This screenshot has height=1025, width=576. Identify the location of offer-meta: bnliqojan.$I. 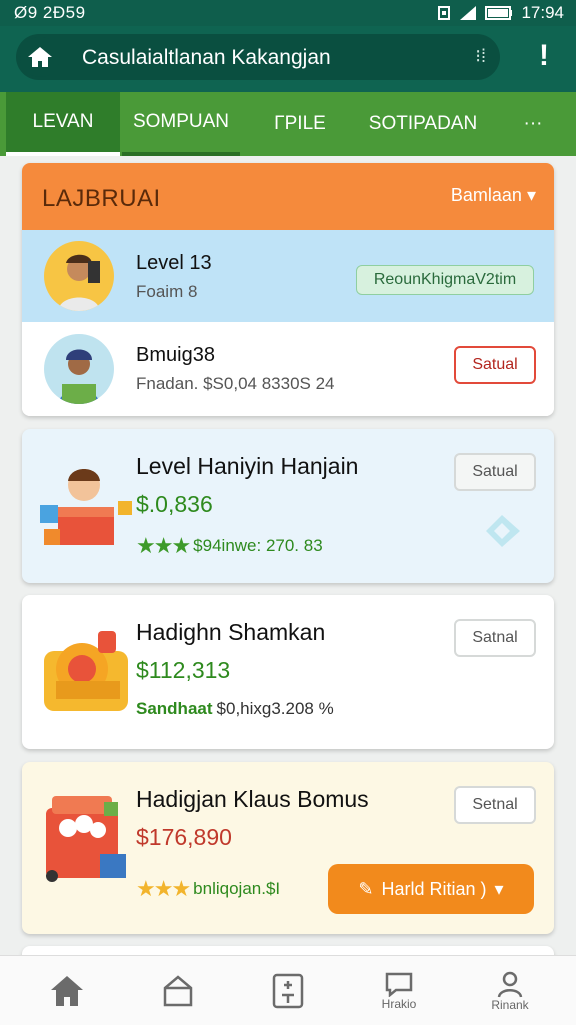
(237, 888).